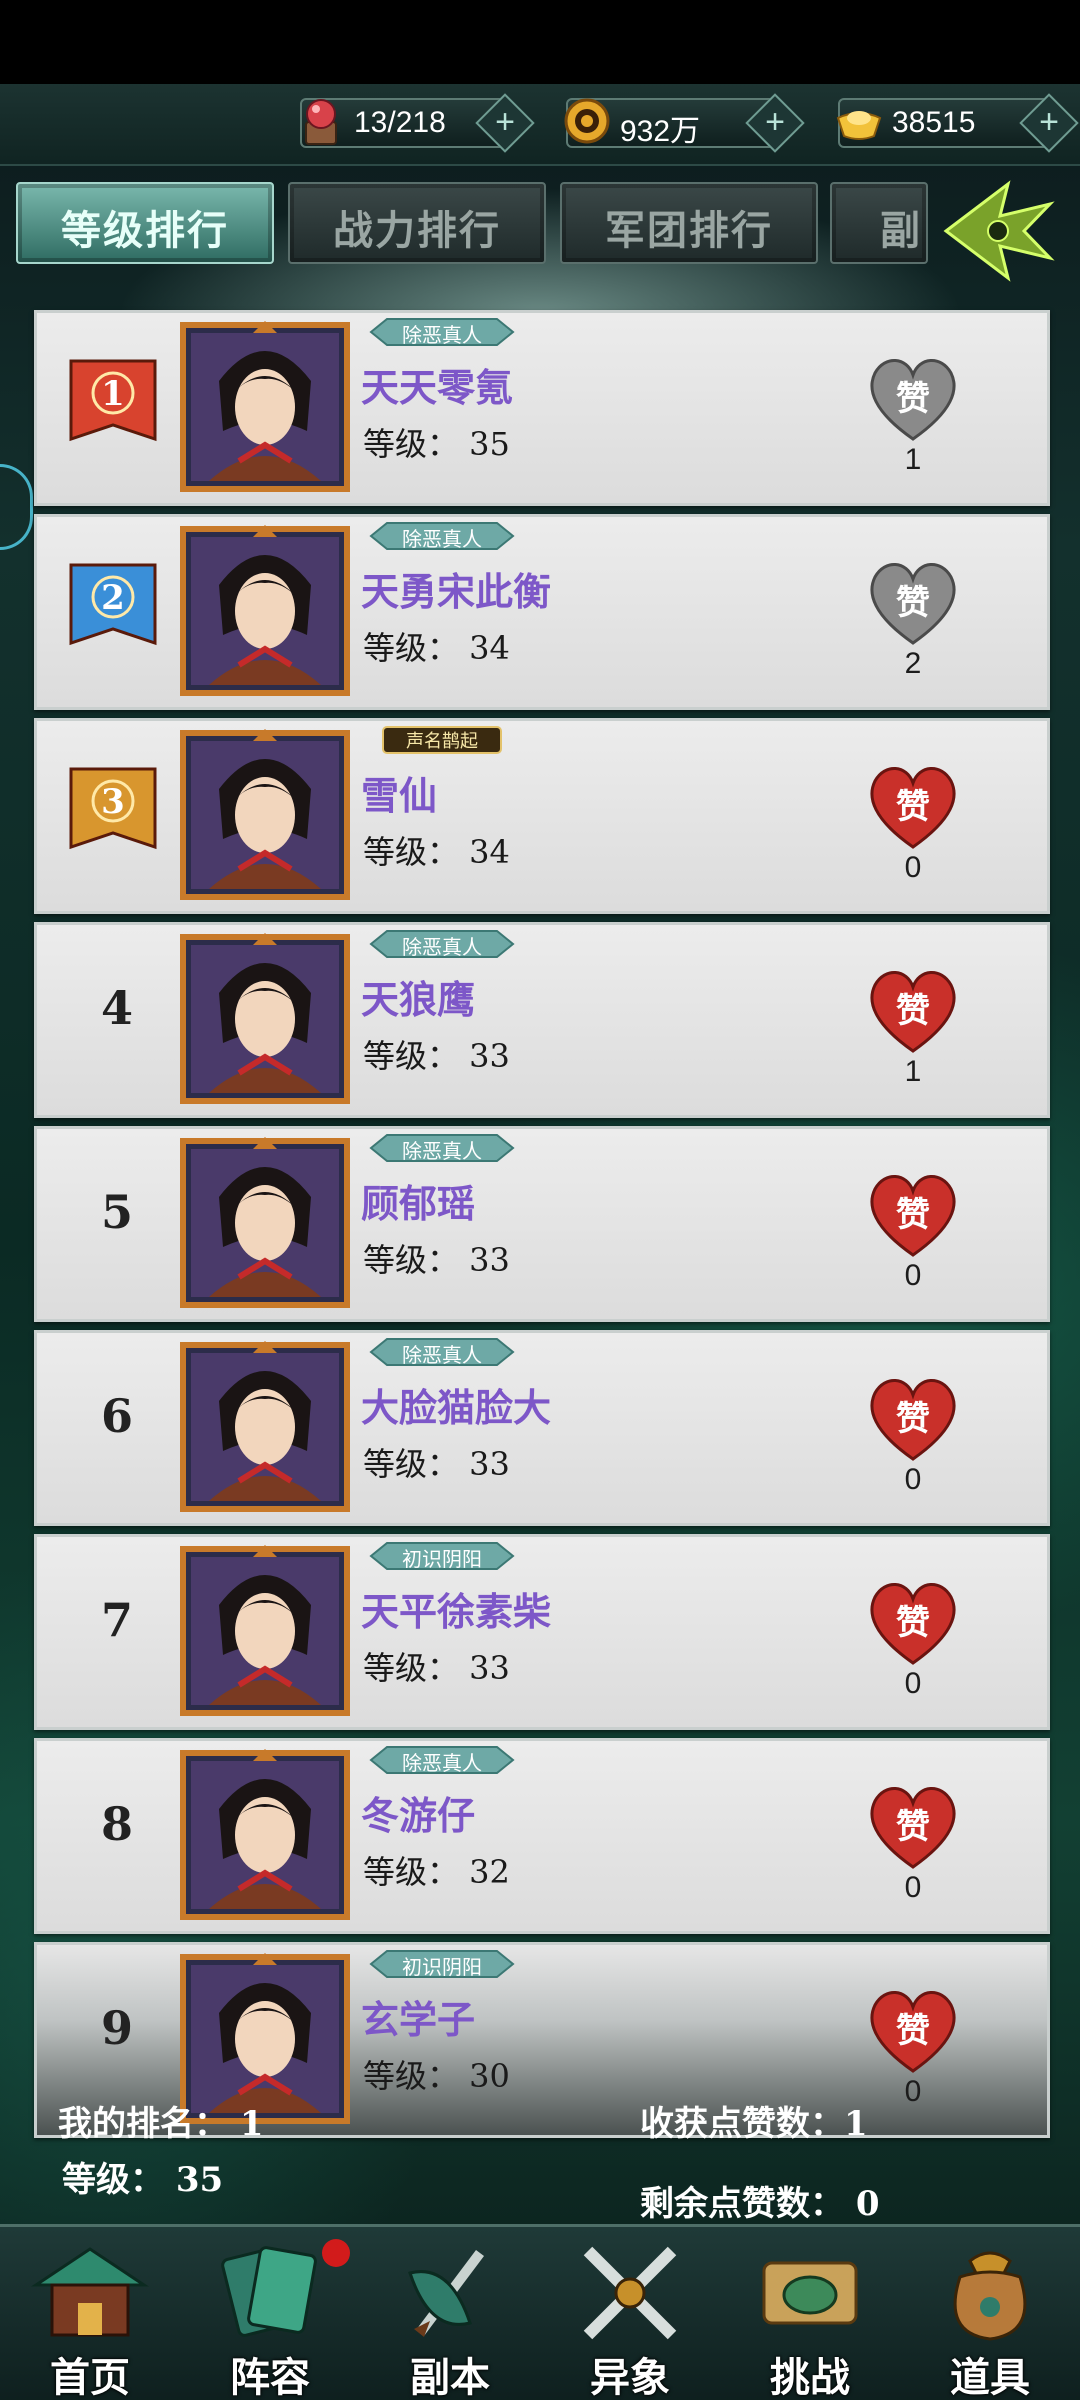 This screenshot has height=2400, width=1080. What do you see at coordinates (540, 42) in the screenshot?
I see `status-bar-area` at bounding box center [540, 42].